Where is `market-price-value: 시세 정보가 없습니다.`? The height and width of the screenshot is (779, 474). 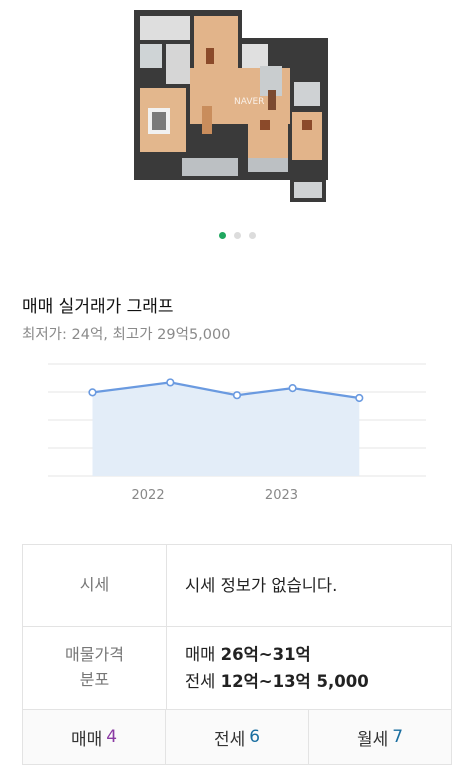 market-price-value: 시세 정보가 없습니다. is located at coordinates (261, 585).